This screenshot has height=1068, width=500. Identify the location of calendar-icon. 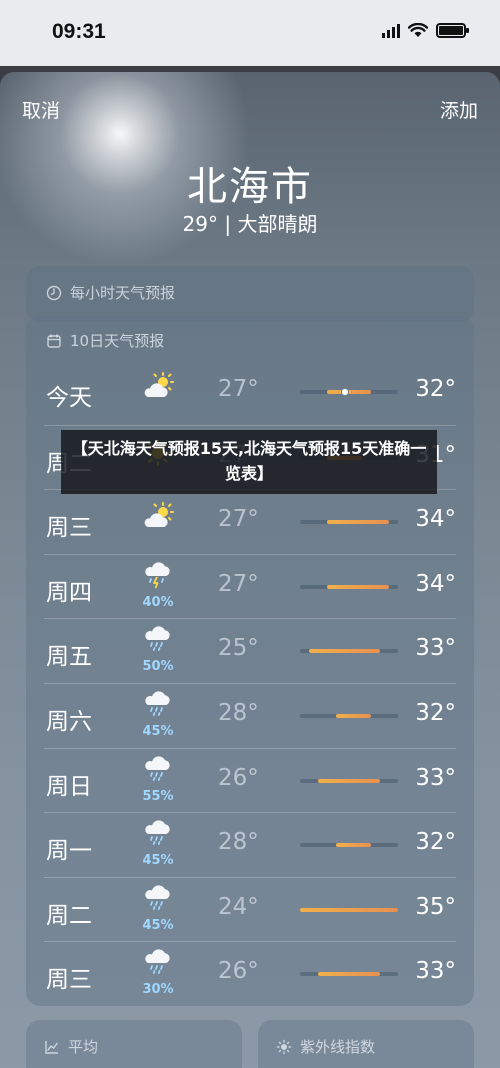
(54, 340).